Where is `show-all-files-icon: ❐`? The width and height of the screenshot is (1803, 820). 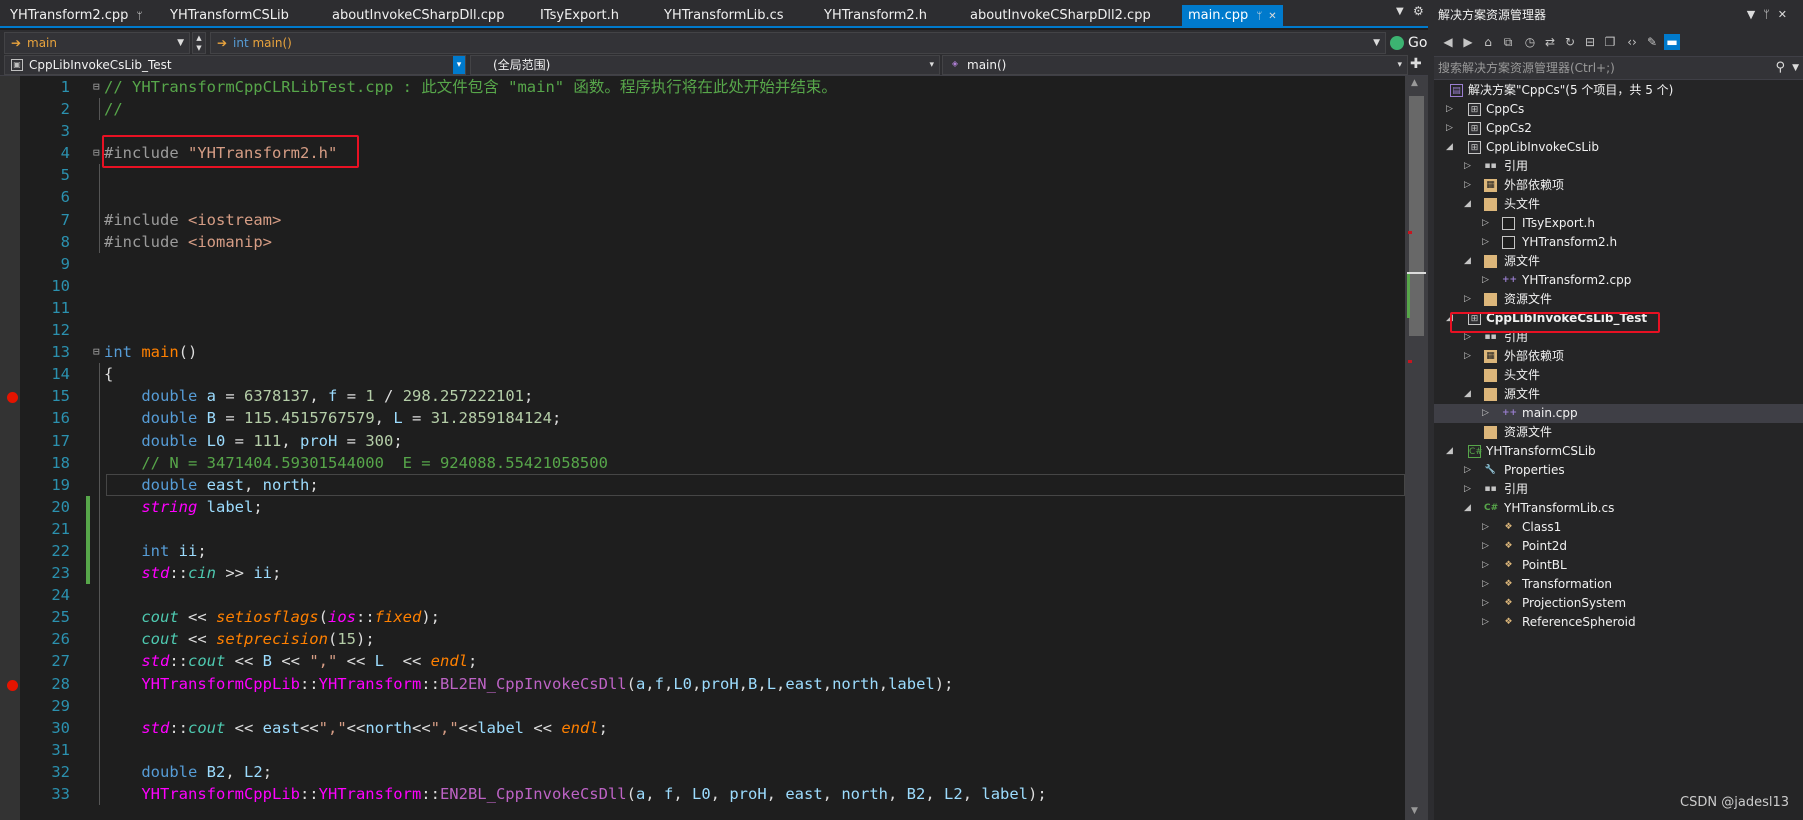 show-all-files-icon: ❐ is located at coordinates (1610, 42).